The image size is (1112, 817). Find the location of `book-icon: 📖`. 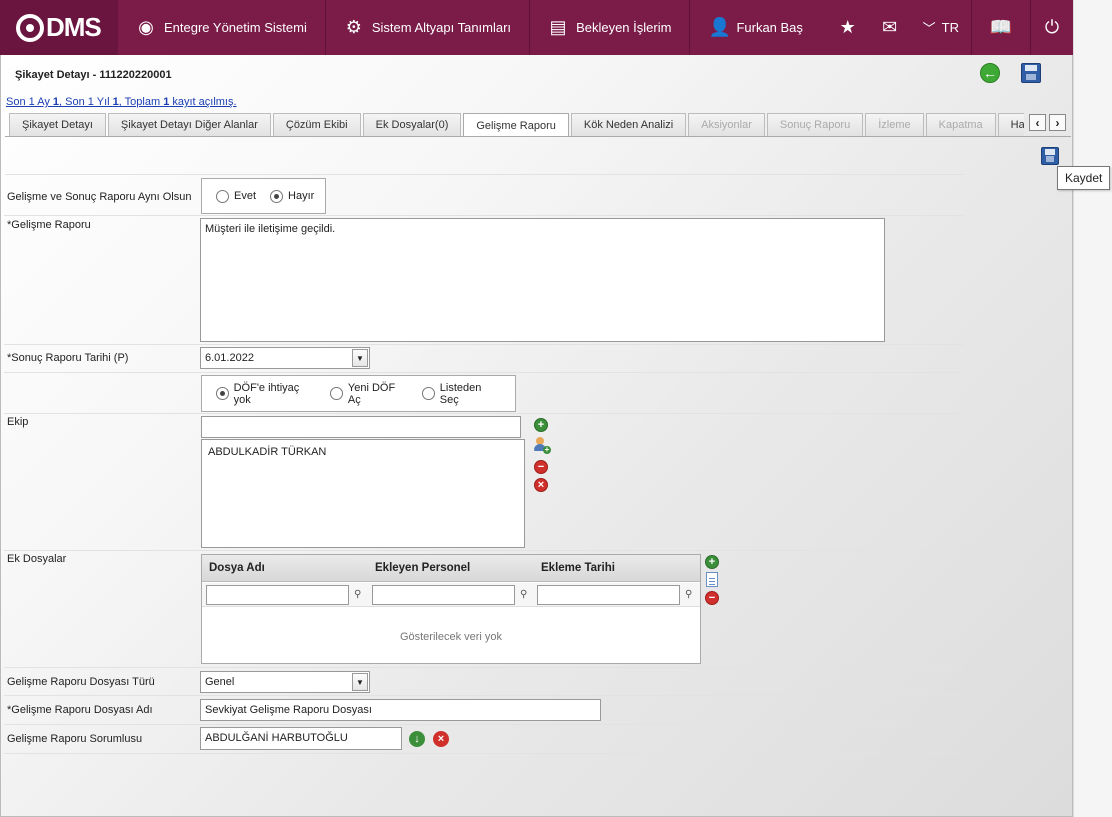

book-icon: 📖 is located at coordinates (1001, 27).